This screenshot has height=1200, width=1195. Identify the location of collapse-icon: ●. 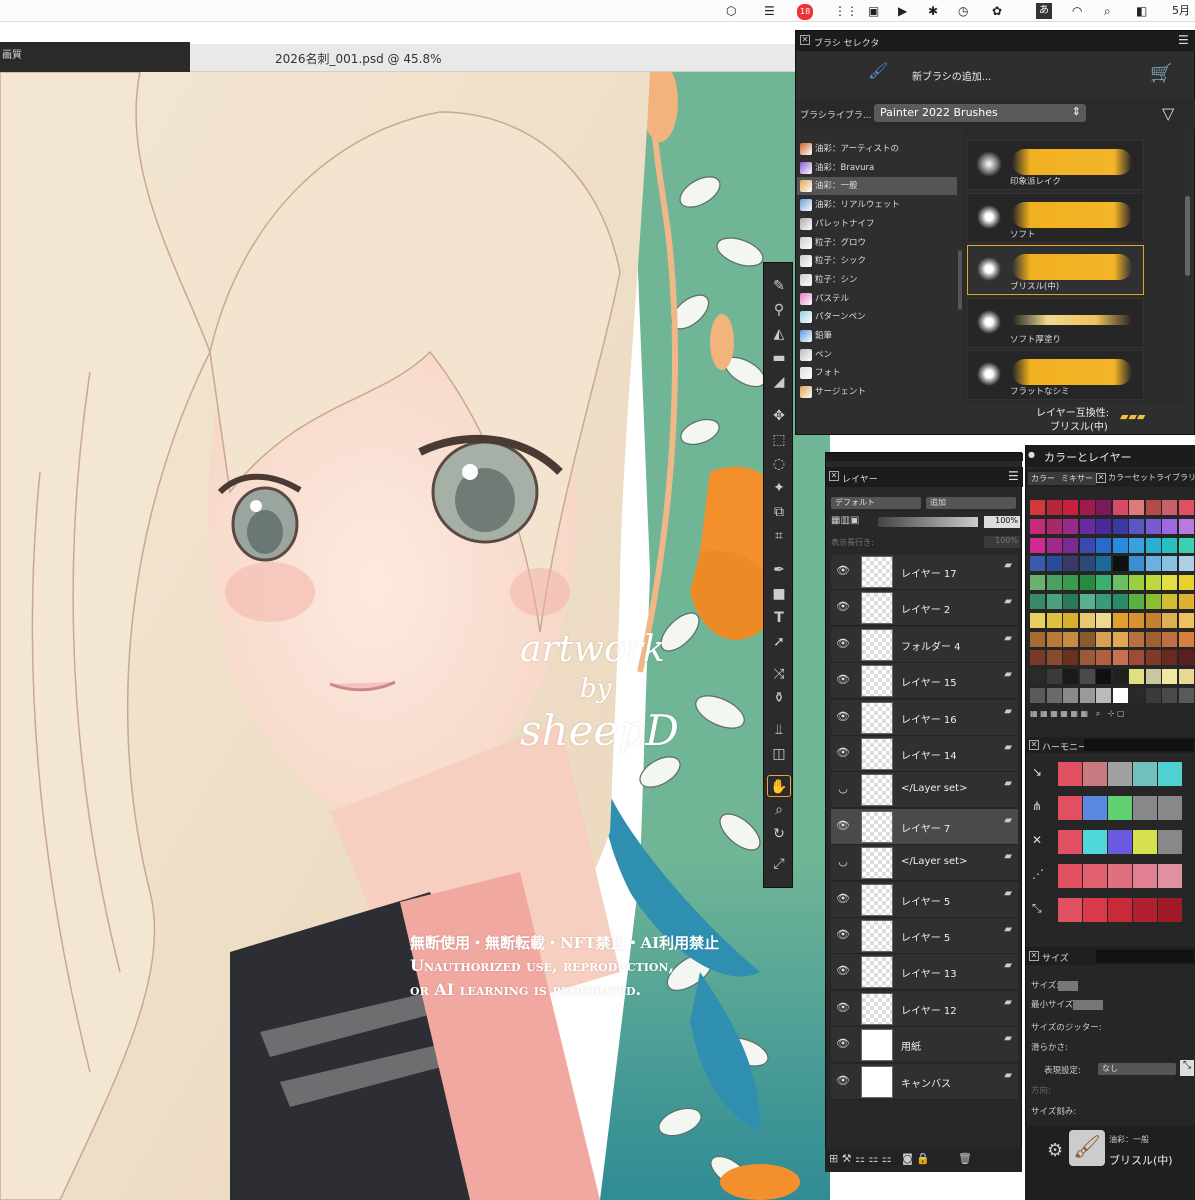
(1031, 454).